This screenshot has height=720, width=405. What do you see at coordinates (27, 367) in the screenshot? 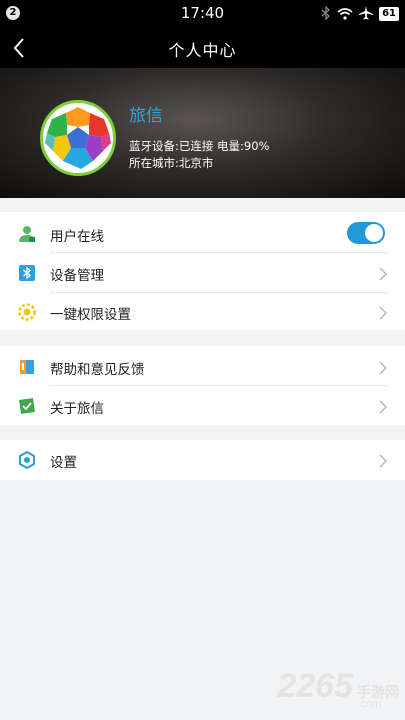
I see `help-book-icon` at bounding box center [27, 367].